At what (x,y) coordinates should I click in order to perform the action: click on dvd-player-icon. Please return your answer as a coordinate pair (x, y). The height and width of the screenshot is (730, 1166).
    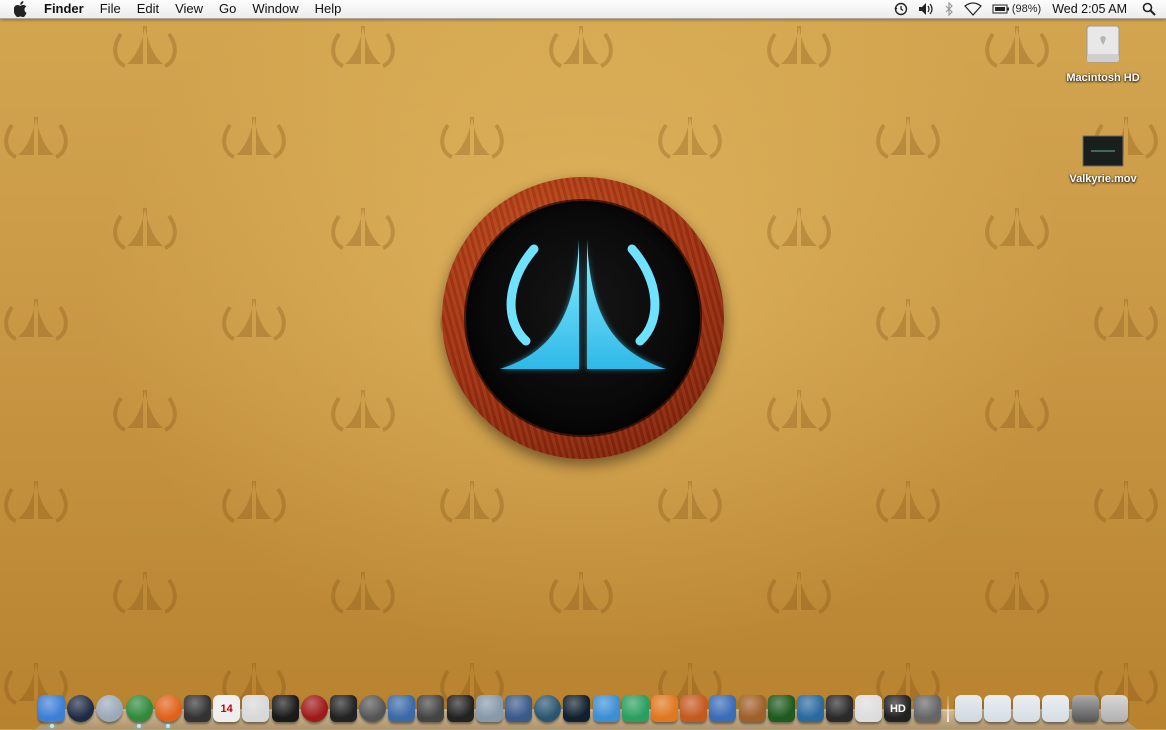
    Looking at the image, I should click on (314, 708).